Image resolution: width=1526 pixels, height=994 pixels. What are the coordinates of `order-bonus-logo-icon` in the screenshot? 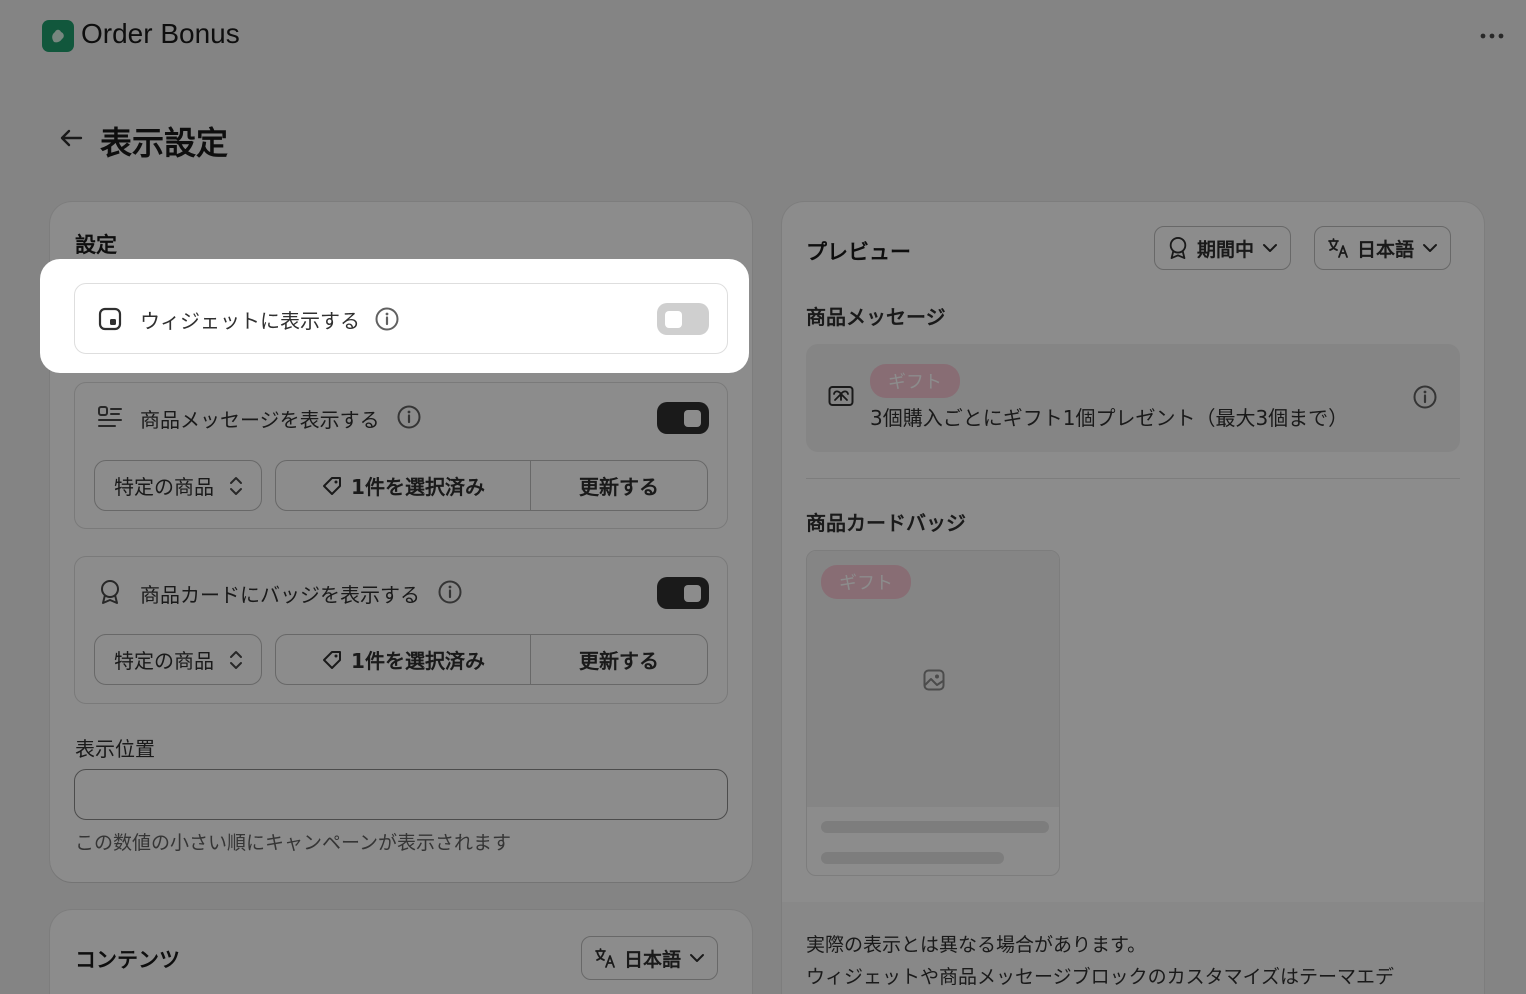 It's located at (58, 36).